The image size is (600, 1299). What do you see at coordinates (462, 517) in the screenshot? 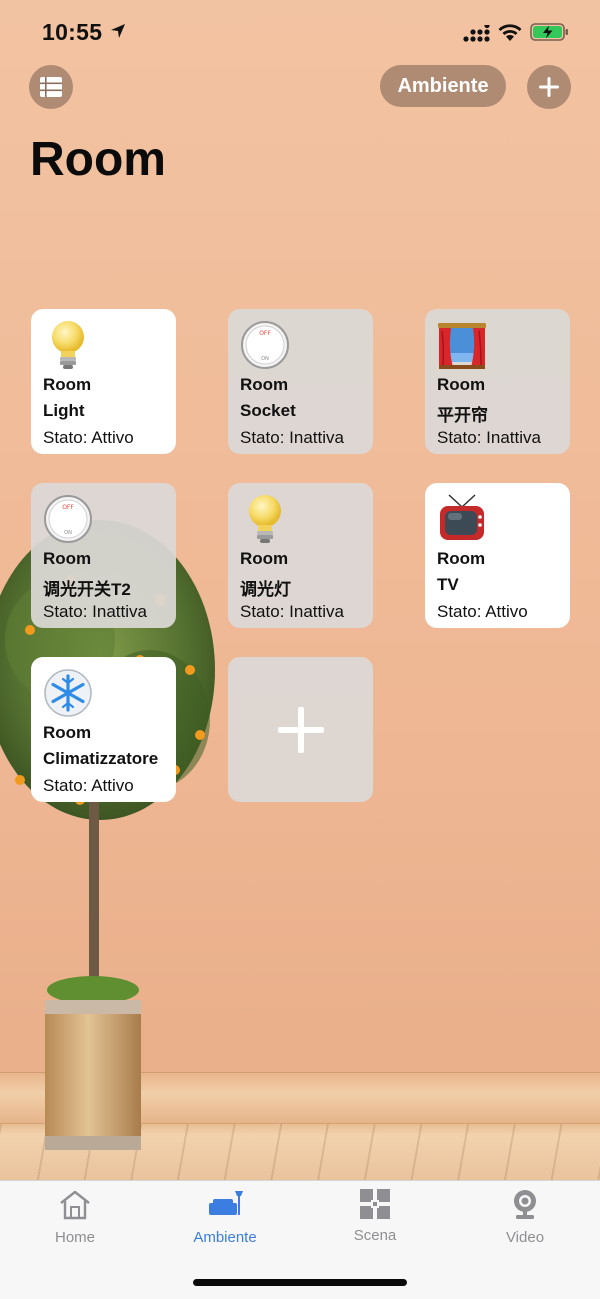
I see `tv-icon` at bounding box center [462, 517].